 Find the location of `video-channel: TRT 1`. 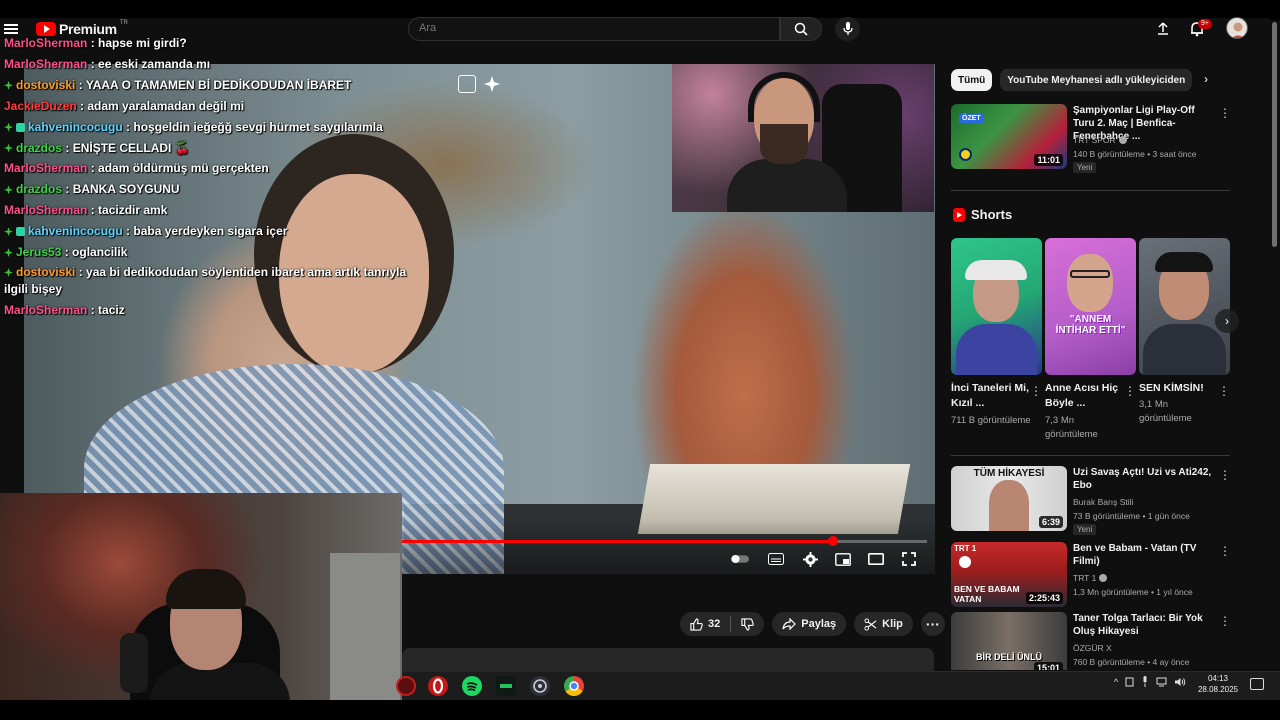

video-channel: TRT 1 is located at coordinates (1090, 578).